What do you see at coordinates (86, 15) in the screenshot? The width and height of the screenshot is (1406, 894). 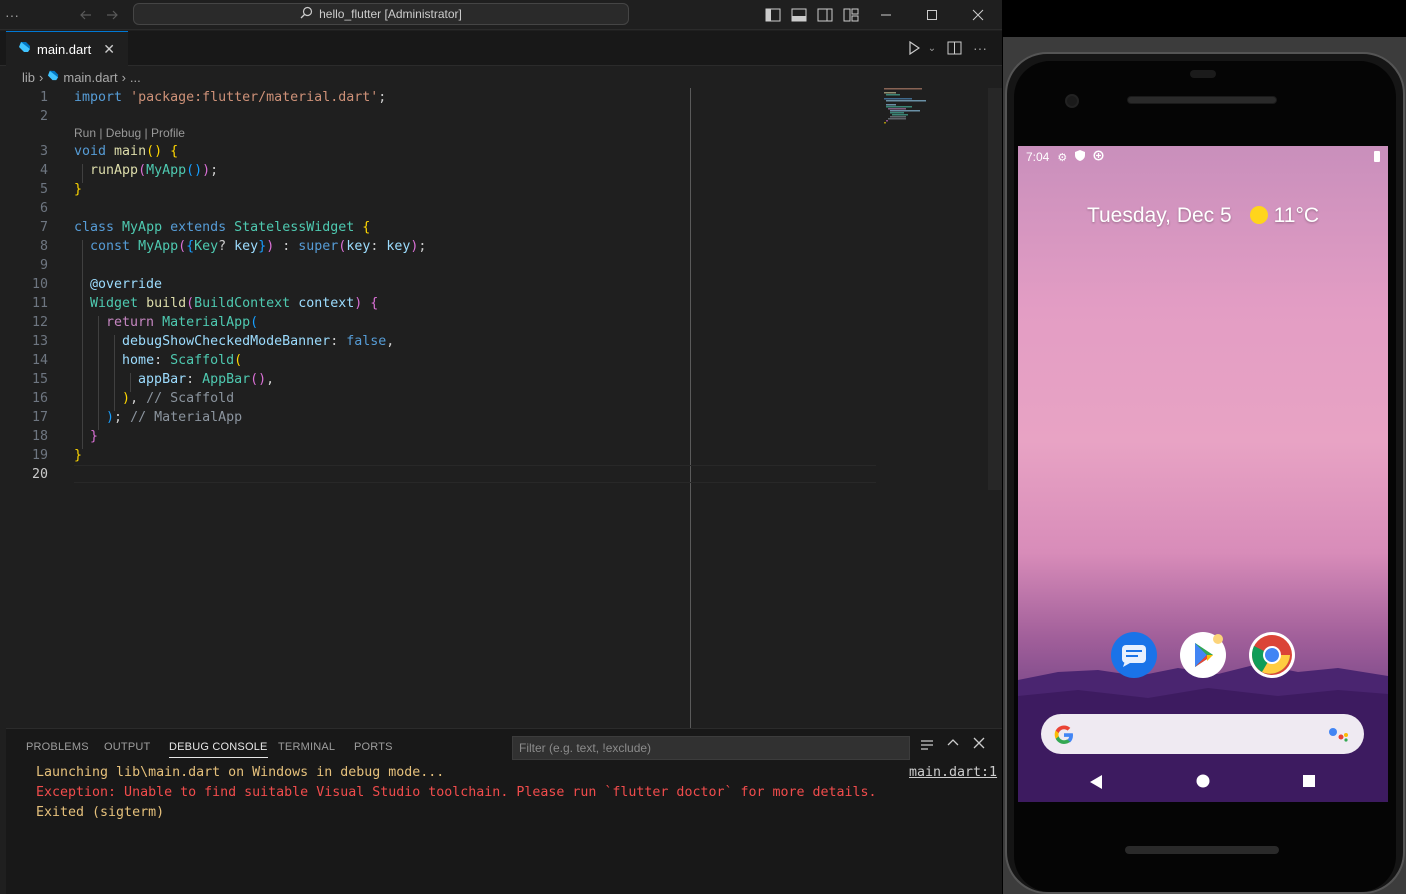 I see `back-arrow-icon` at bounding box center [86, 15].